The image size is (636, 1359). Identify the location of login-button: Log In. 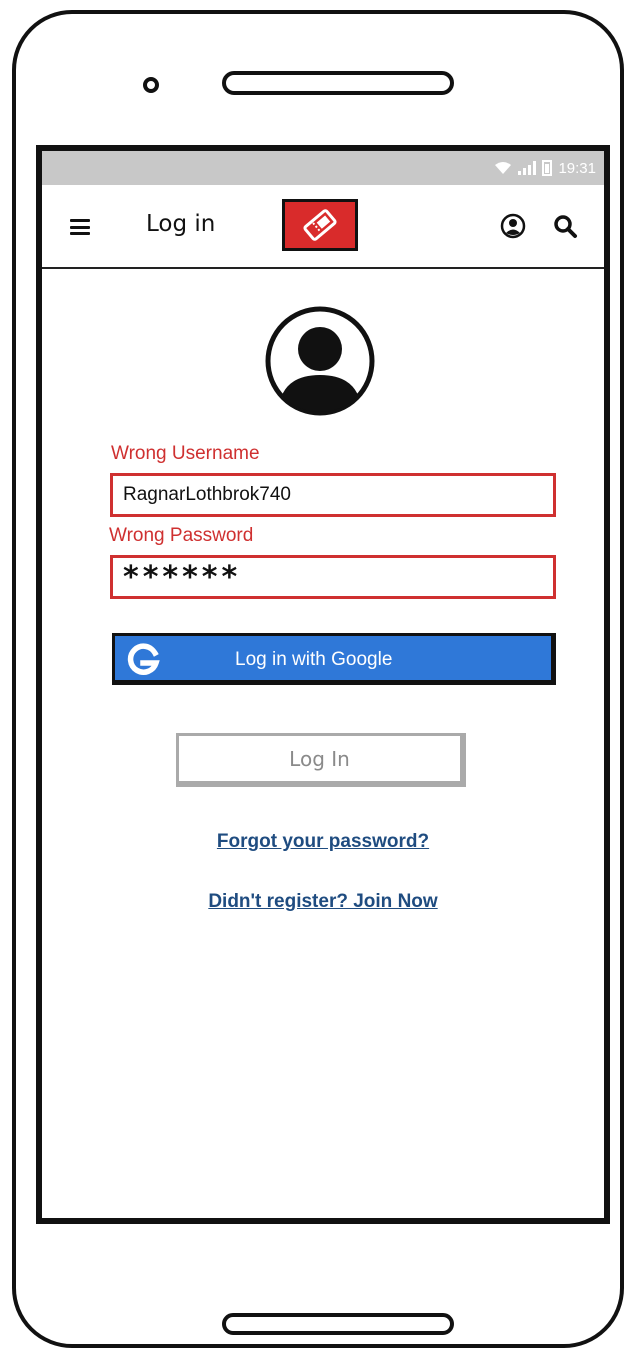
(321, 760).